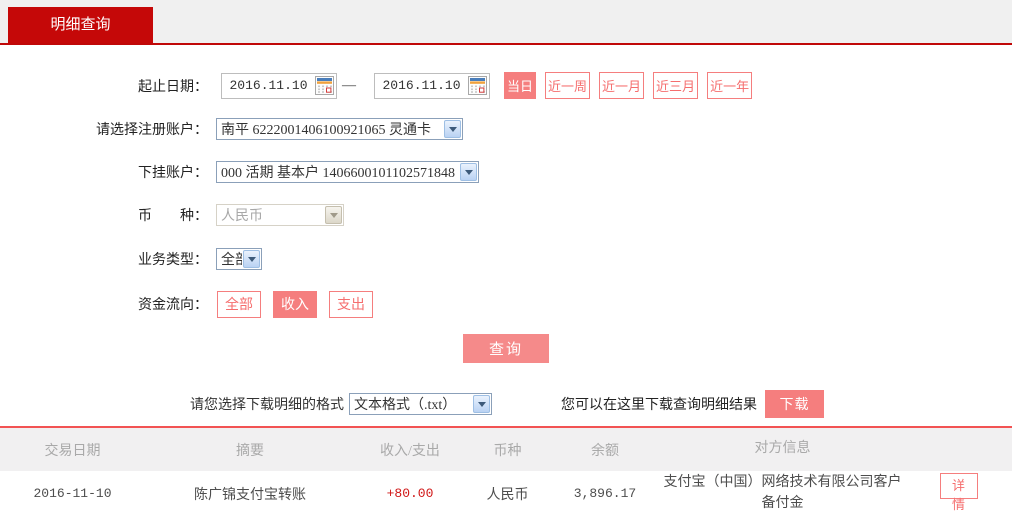  What do you see at coordinates (338, 173) in the screenshot?
I see `sub-account-value: 000 活期 基本户 1406600101102571848` at bounding box center [338, 173].